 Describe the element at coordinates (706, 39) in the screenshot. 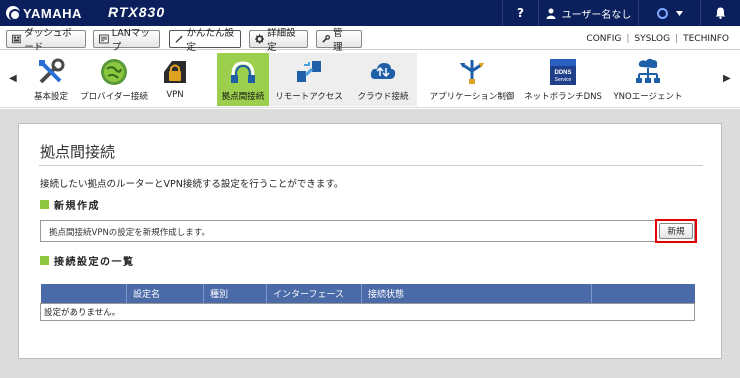

I see `techinfo-link: TECHINFO` at that location.